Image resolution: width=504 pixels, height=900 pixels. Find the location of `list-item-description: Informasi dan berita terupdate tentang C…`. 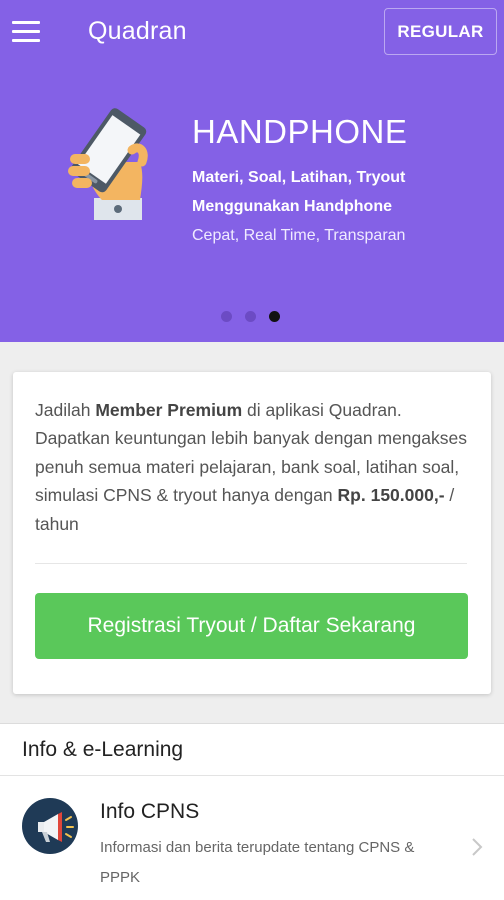

list-item-description: Informasi dan berita terupdate tentang C… is located at coordinates (257, 862).